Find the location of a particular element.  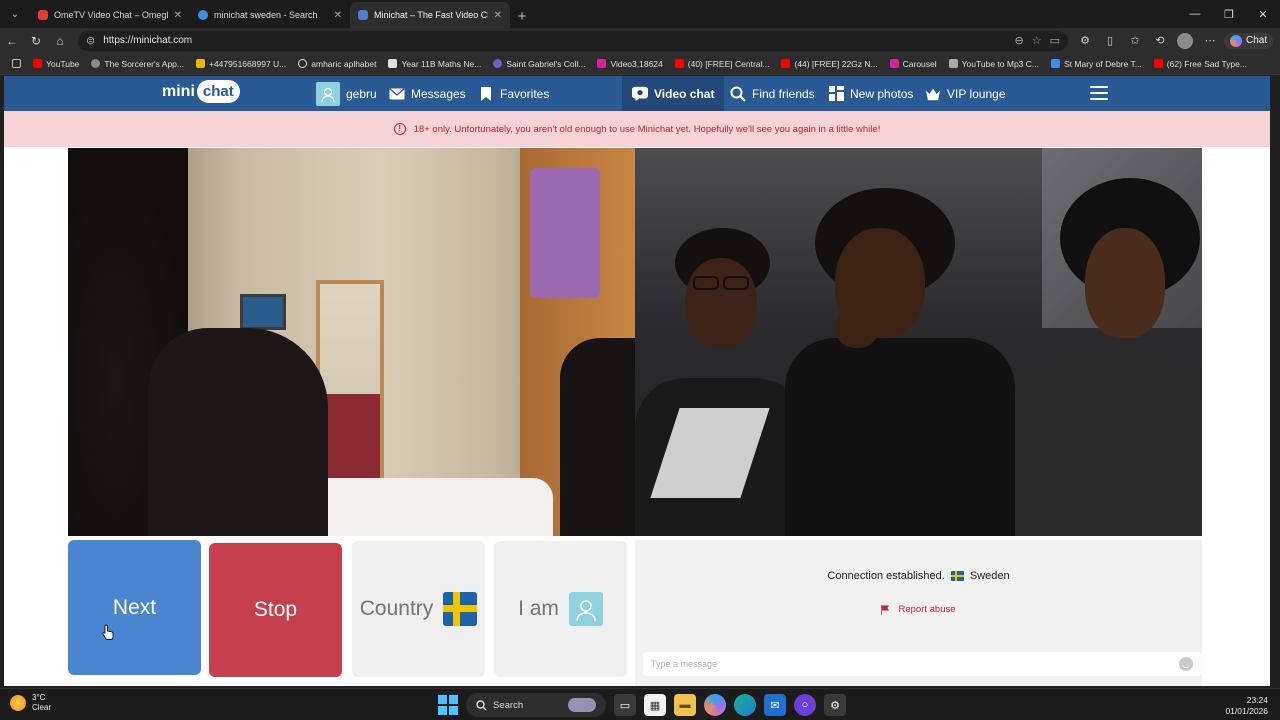

file-explorer-icon: ▬ is located at coordinates (685, 705).